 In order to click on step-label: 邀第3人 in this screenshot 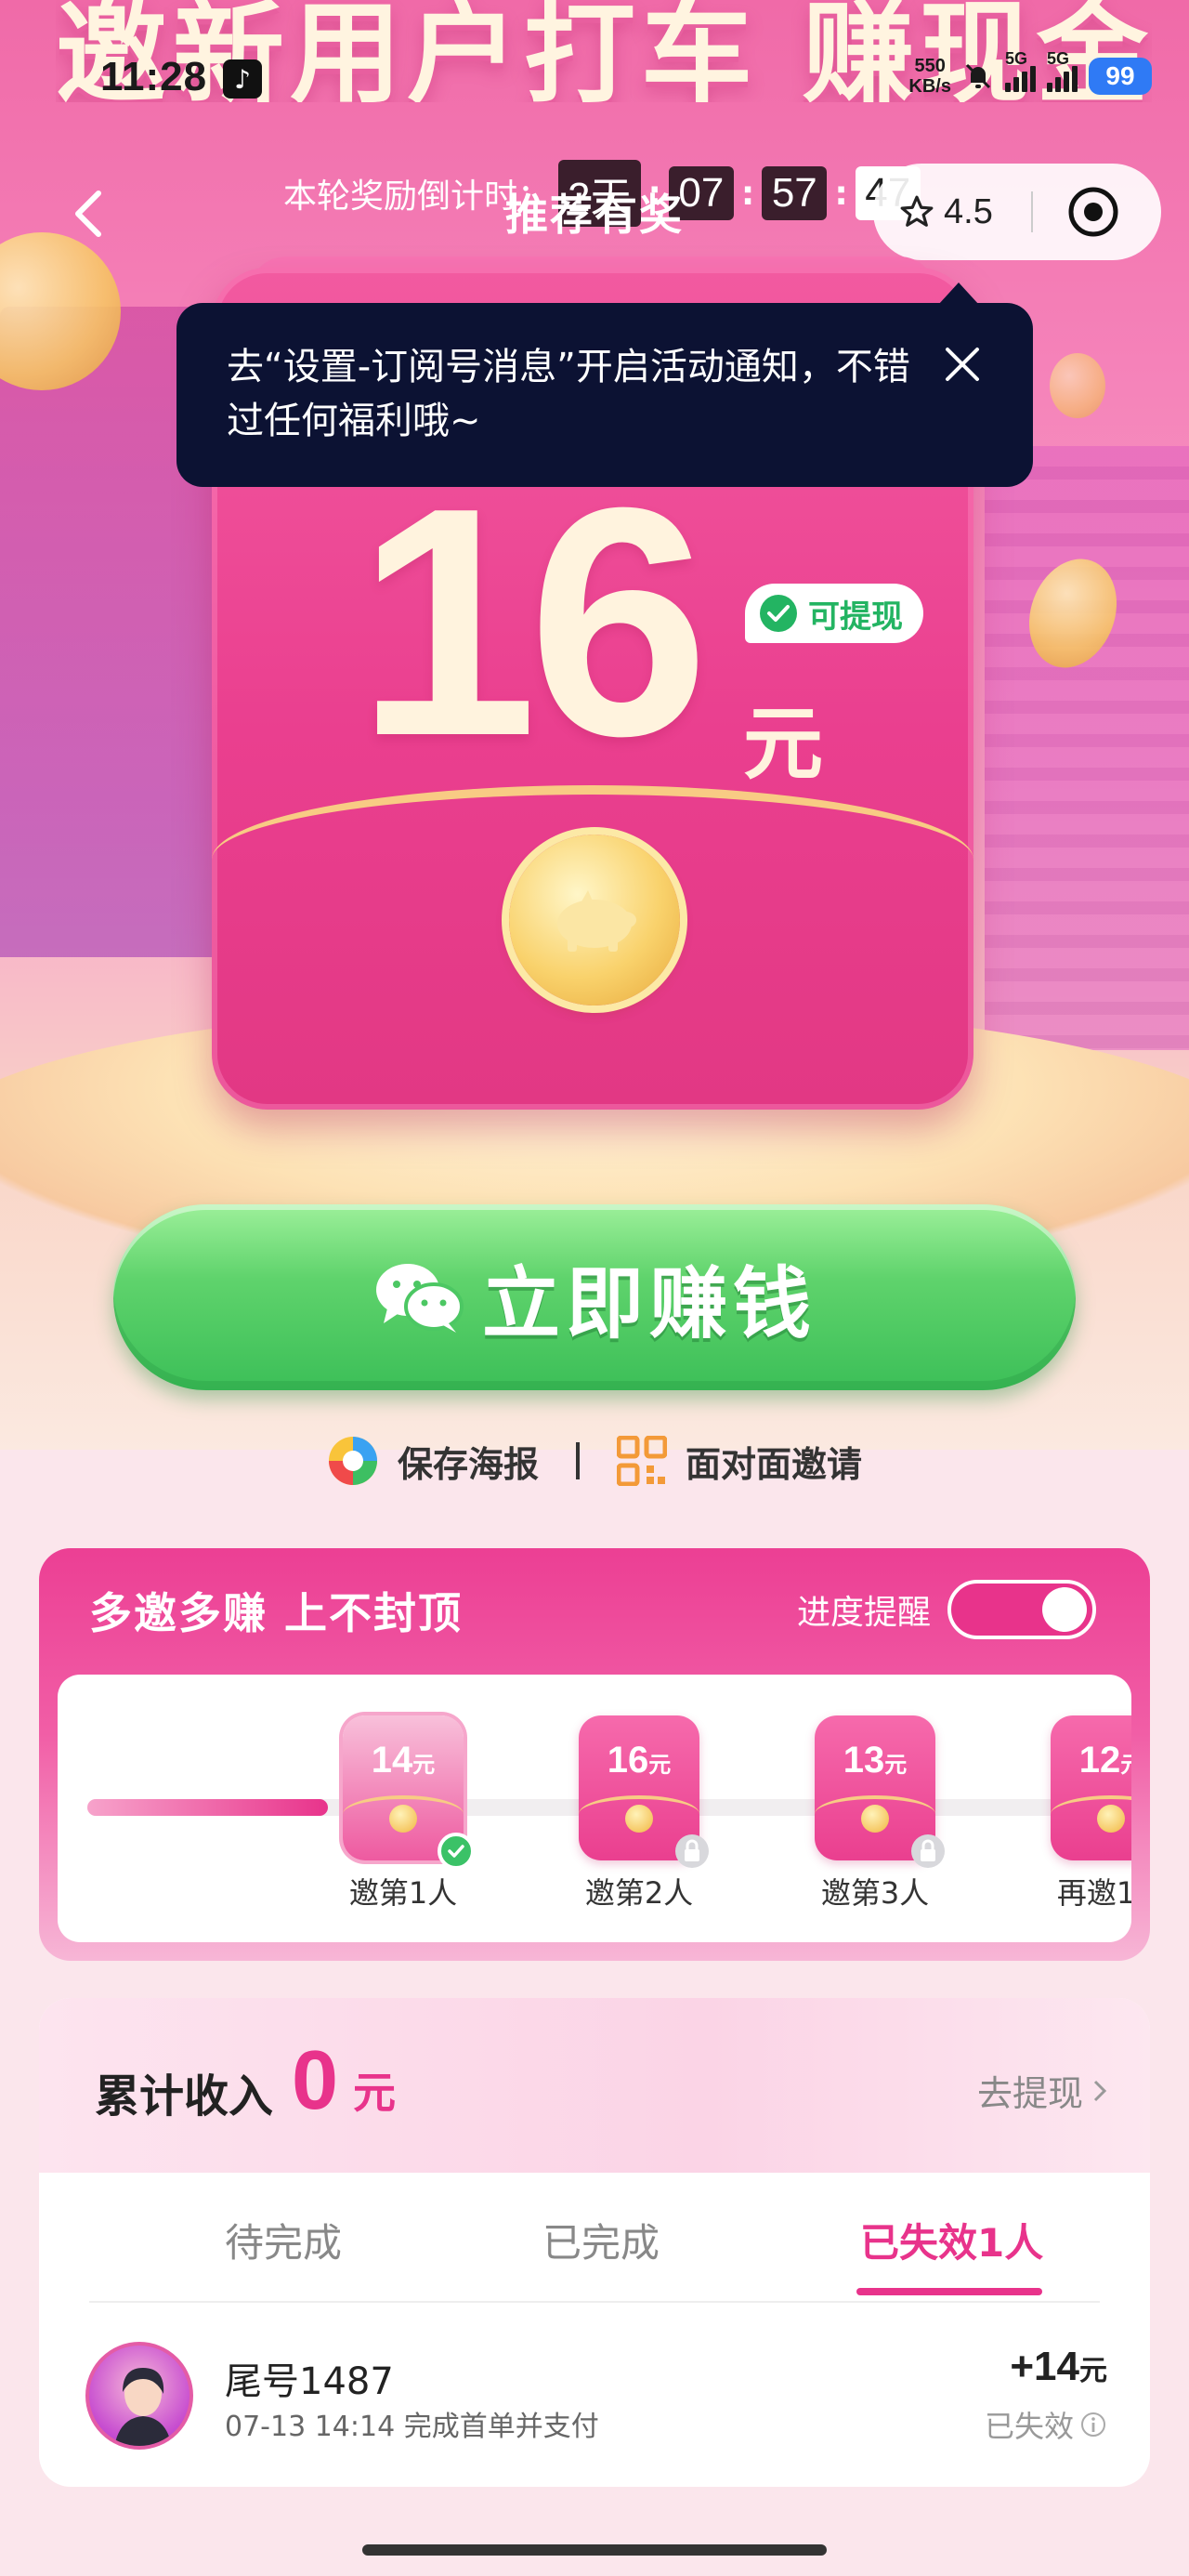, I will do `click(875, 1893)`.